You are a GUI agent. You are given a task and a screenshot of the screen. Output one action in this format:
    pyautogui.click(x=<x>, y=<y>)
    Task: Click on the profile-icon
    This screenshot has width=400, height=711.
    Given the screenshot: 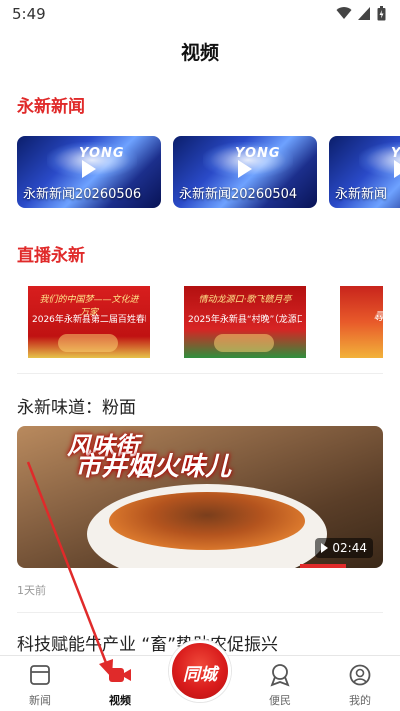 What is the action you would take?
    pyautogui.click(x=360, y=675)
    